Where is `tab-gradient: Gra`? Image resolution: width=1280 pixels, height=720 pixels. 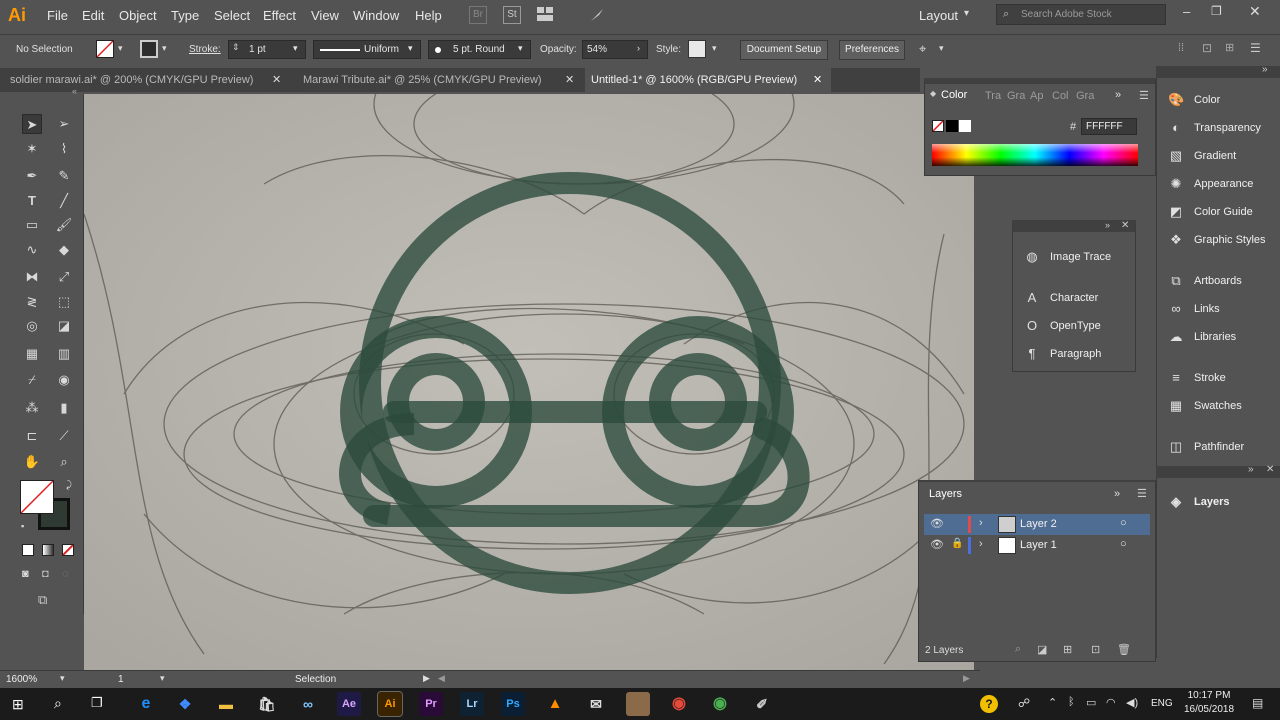 tab-gradient: Gra is located at coordinates (1016, 96).